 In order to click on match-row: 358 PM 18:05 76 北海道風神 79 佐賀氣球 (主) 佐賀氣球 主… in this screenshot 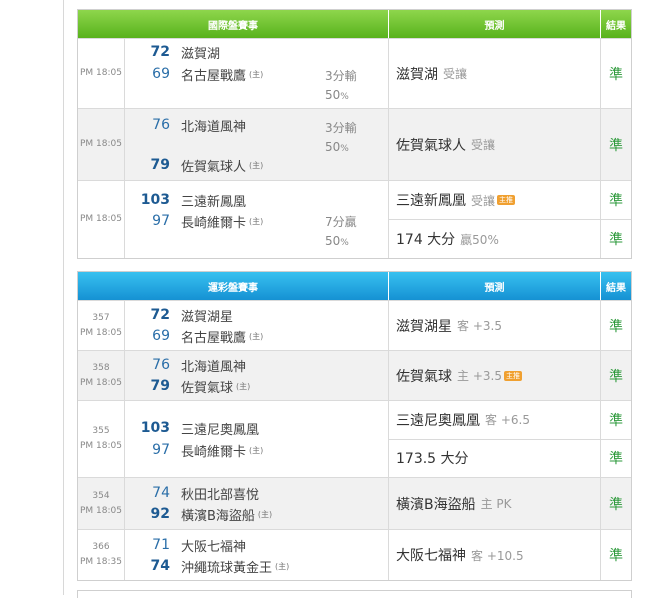, I will do `click(354, 375)`.